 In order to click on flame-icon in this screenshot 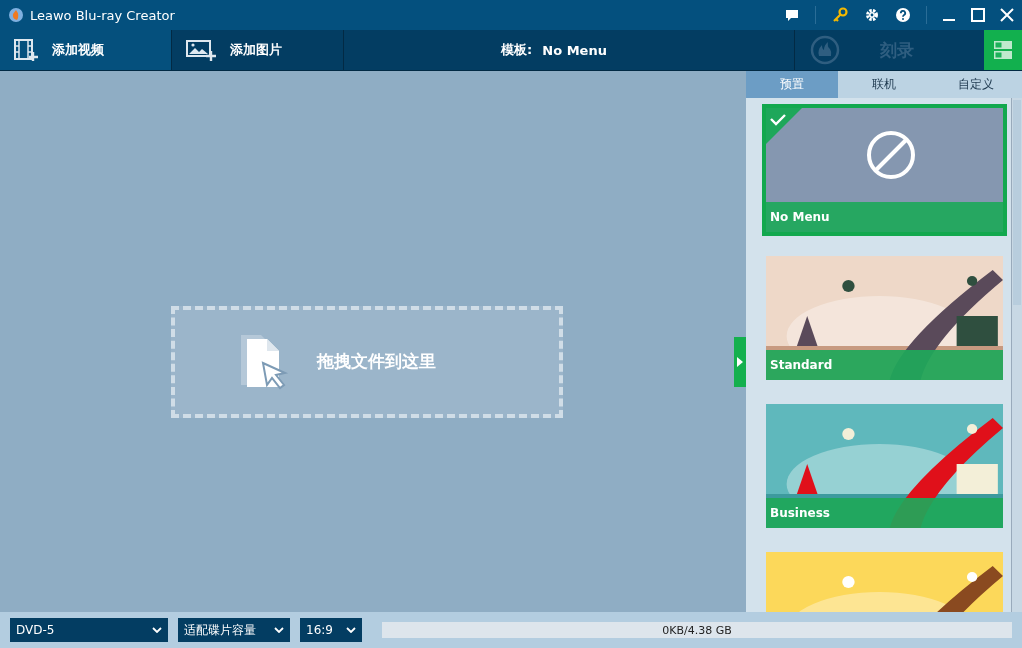, I will do `click(825, 50)`.